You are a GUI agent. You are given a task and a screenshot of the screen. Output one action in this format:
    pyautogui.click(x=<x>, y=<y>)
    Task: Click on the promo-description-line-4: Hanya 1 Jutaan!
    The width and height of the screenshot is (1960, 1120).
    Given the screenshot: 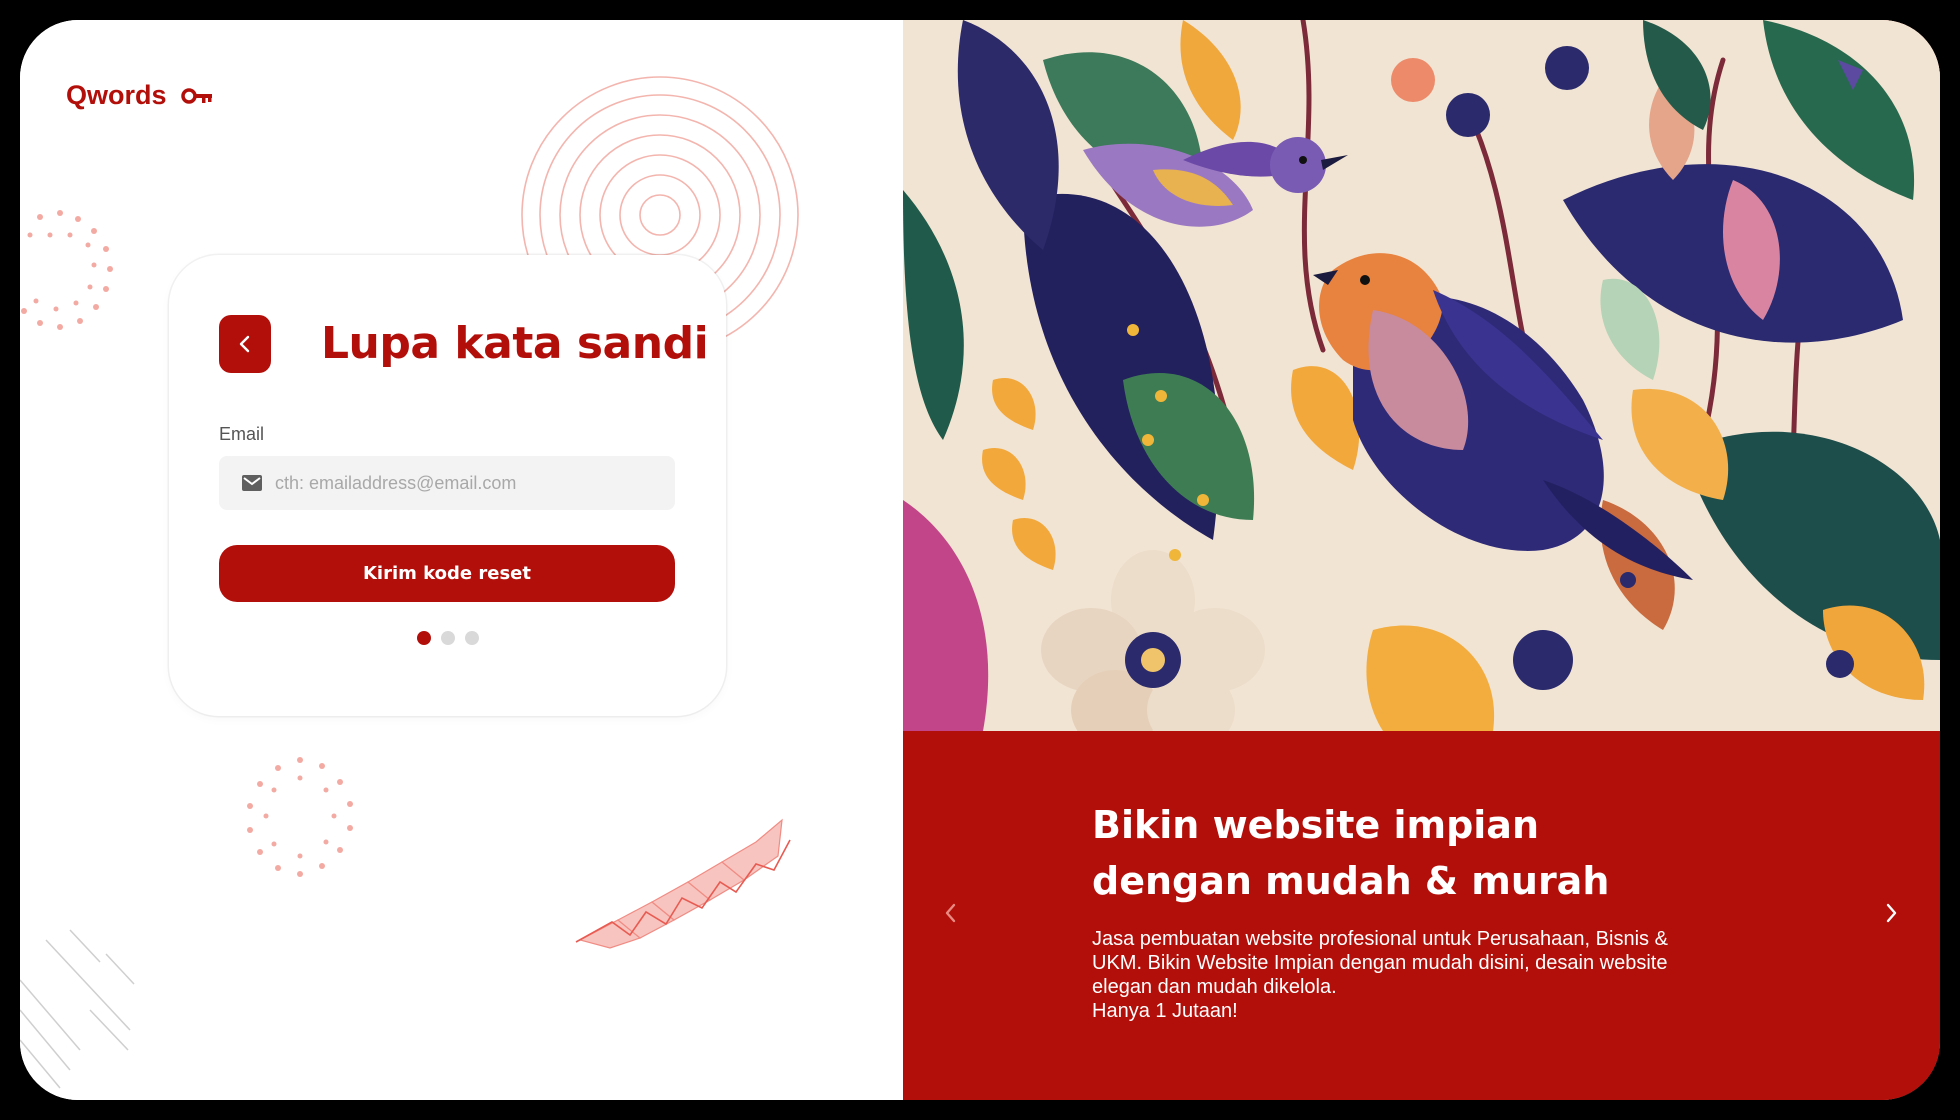 What is the action you would take?
    pyautogui.click(x=1165, y=1011)
    